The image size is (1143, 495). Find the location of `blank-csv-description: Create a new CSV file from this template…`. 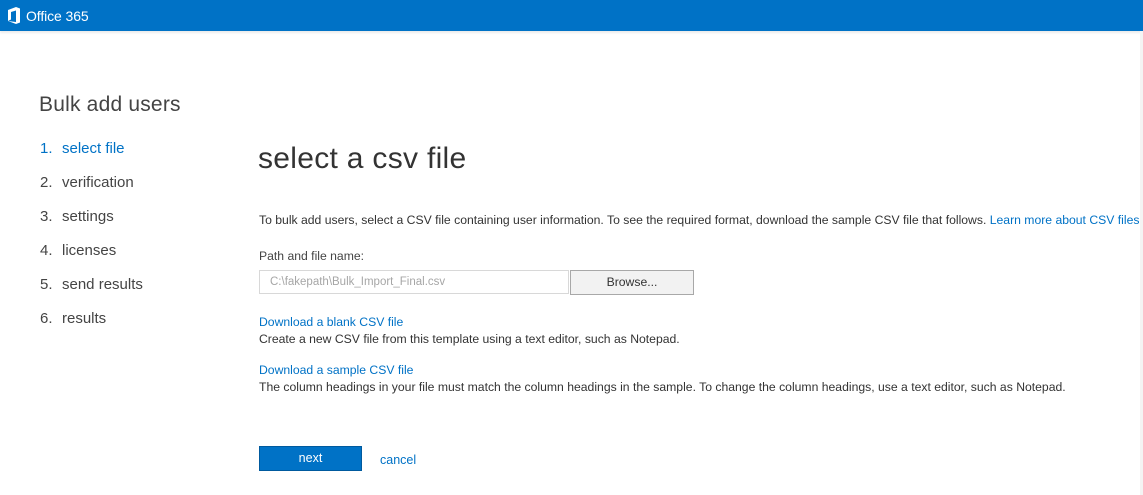

blank-csv-description: Create a new CSV file from this template… is located at coordinates (469, 339).